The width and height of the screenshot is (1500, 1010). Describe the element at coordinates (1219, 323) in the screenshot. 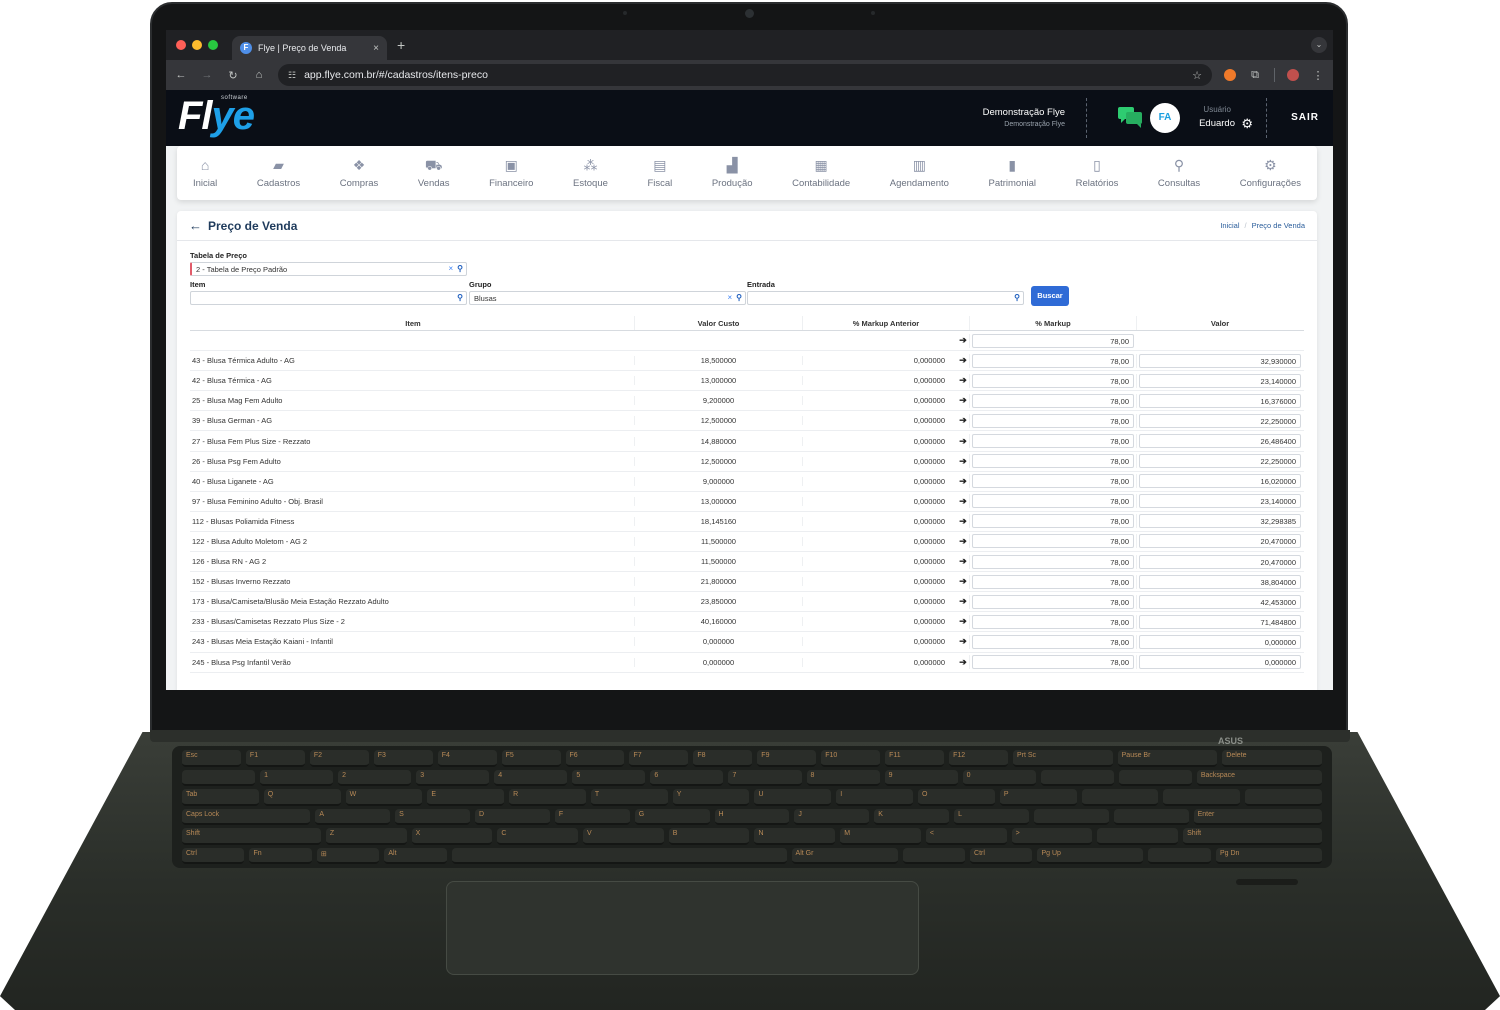

I see `col-valor: Valor` at that location.